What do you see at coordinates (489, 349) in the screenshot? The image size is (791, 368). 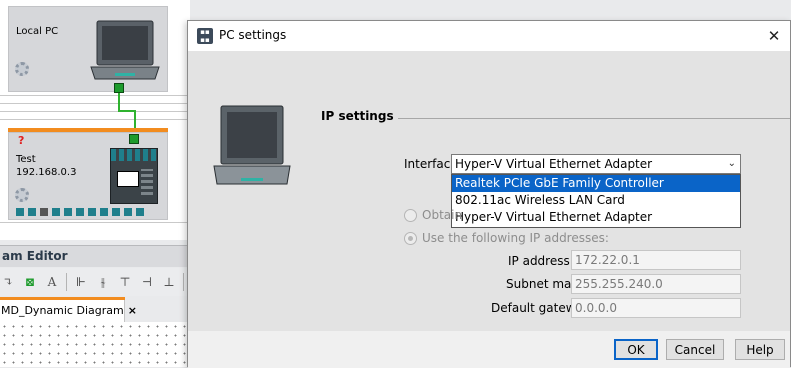 I see `dialog-footer: OK Cancel Help` at bounding box center [489, 349].